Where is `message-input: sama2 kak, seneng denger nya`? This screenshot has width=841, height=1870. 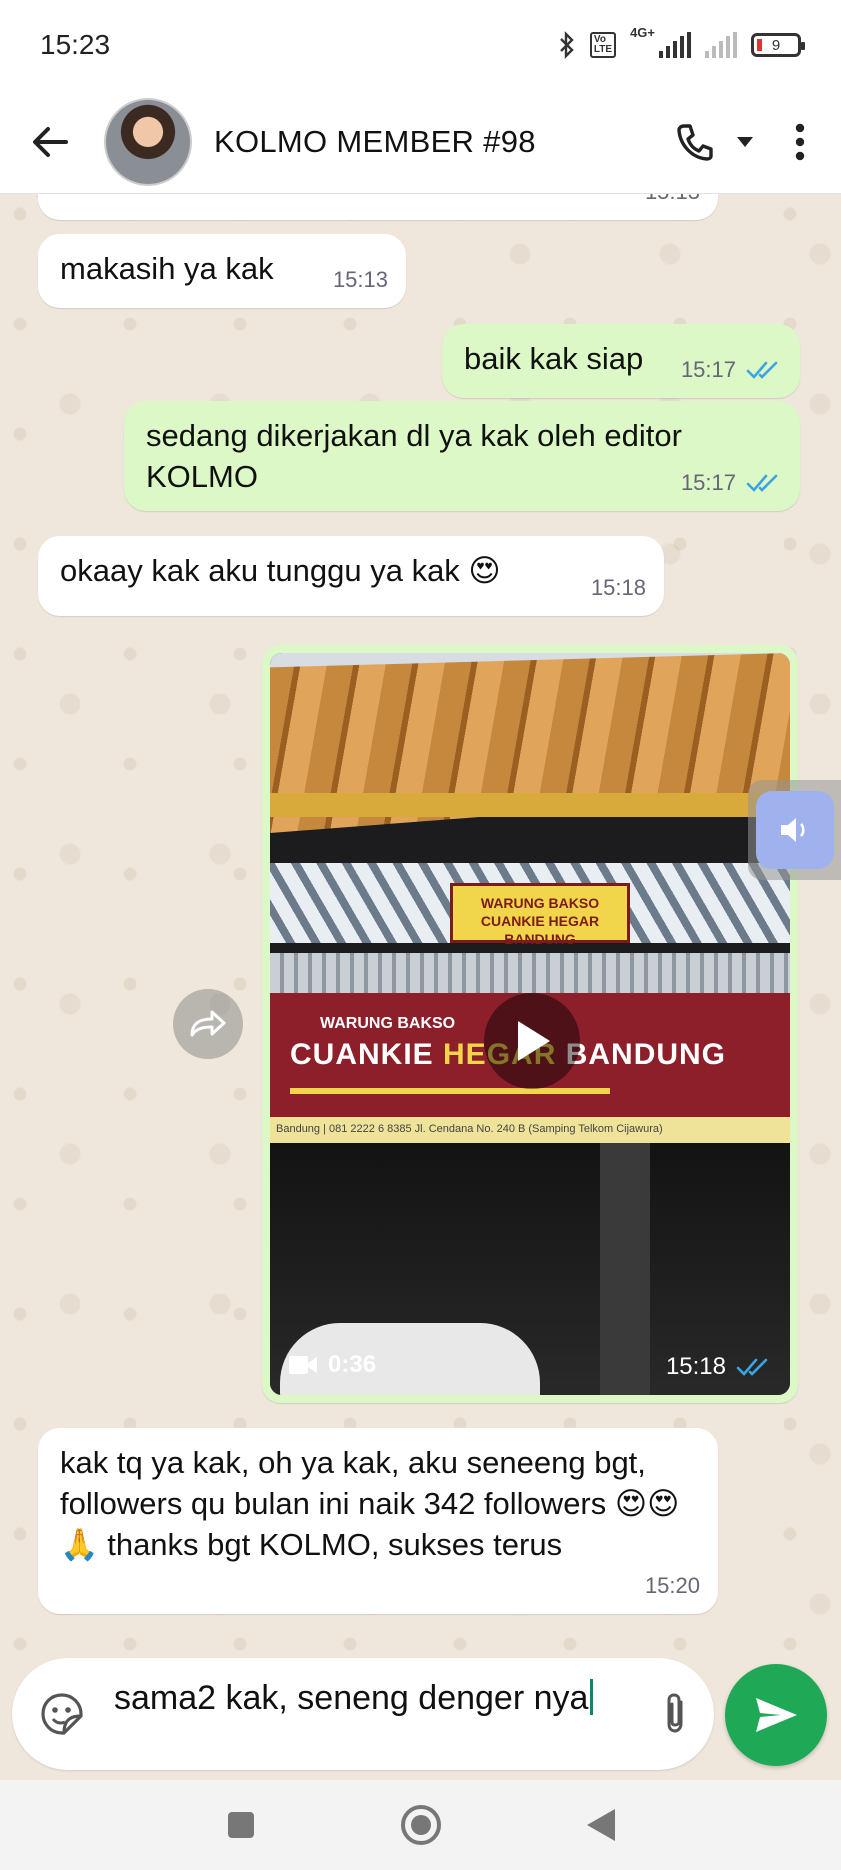
message-input: sama2 kak, seneng denger nya is located at coordinates (363, 1714).